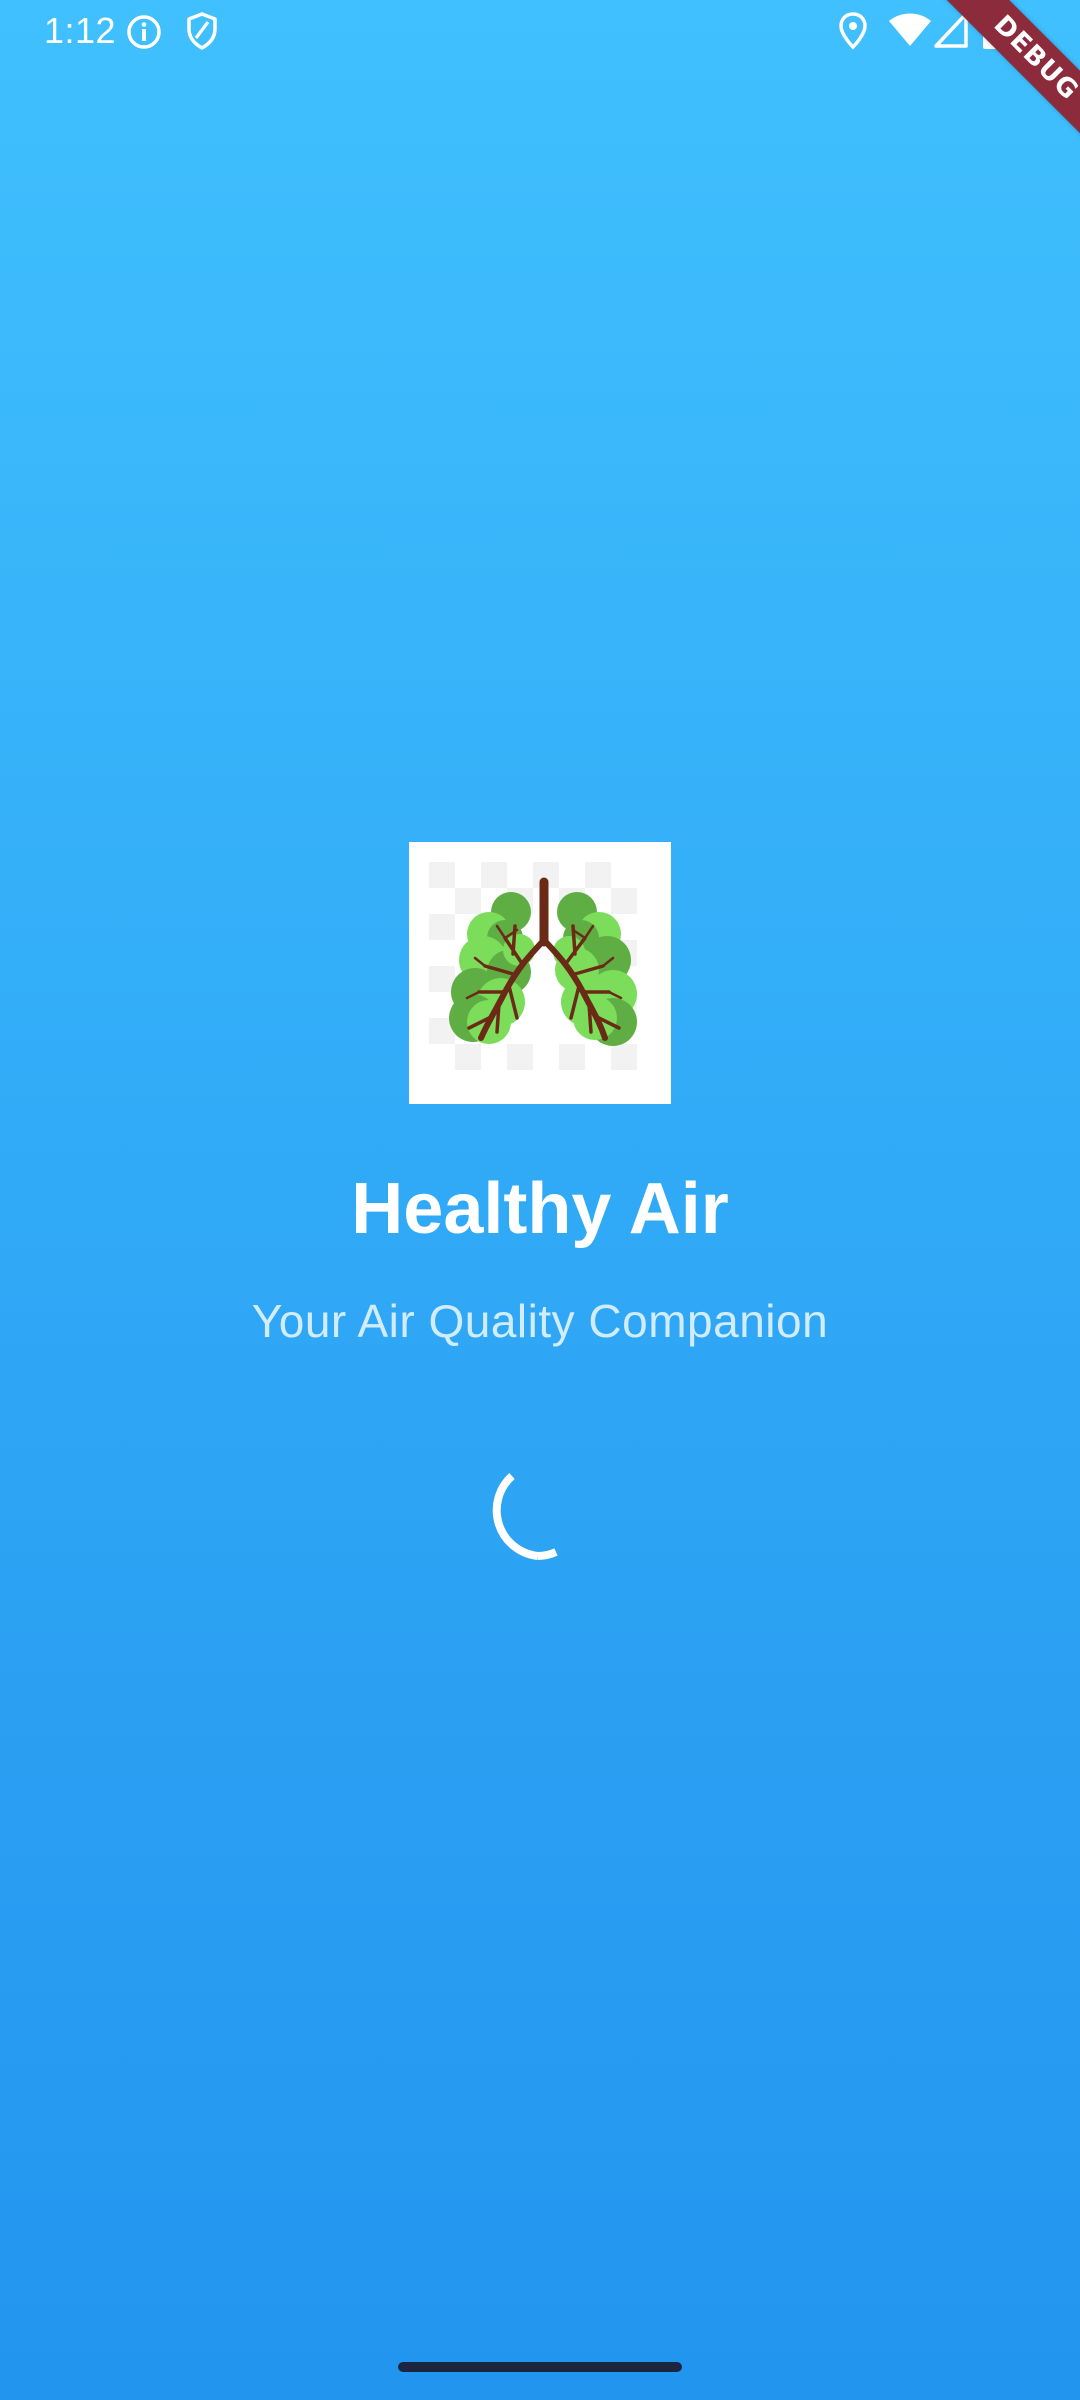  I want to click on status-time: 1:12, so click(80, 30).